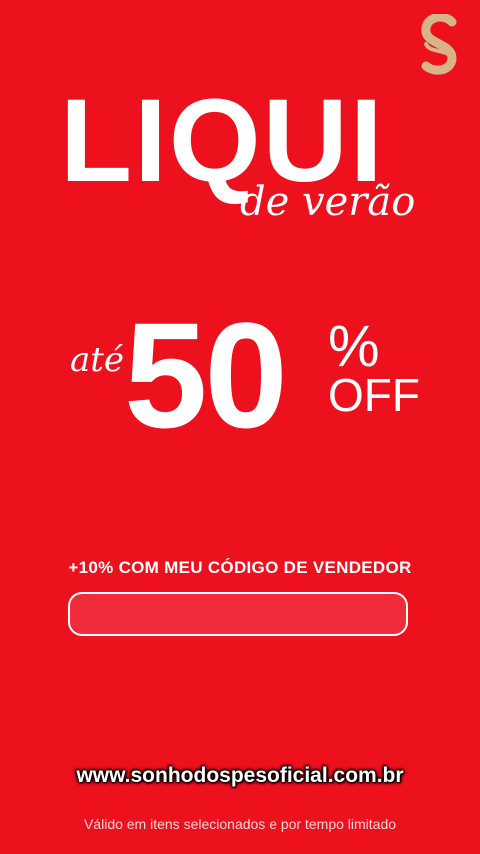 This screenshot has width=480, height=854. What do you see at coordinates (97, 360) in the screenshot?
I see `discount-prefix: até` at bounding box center [97, 360].